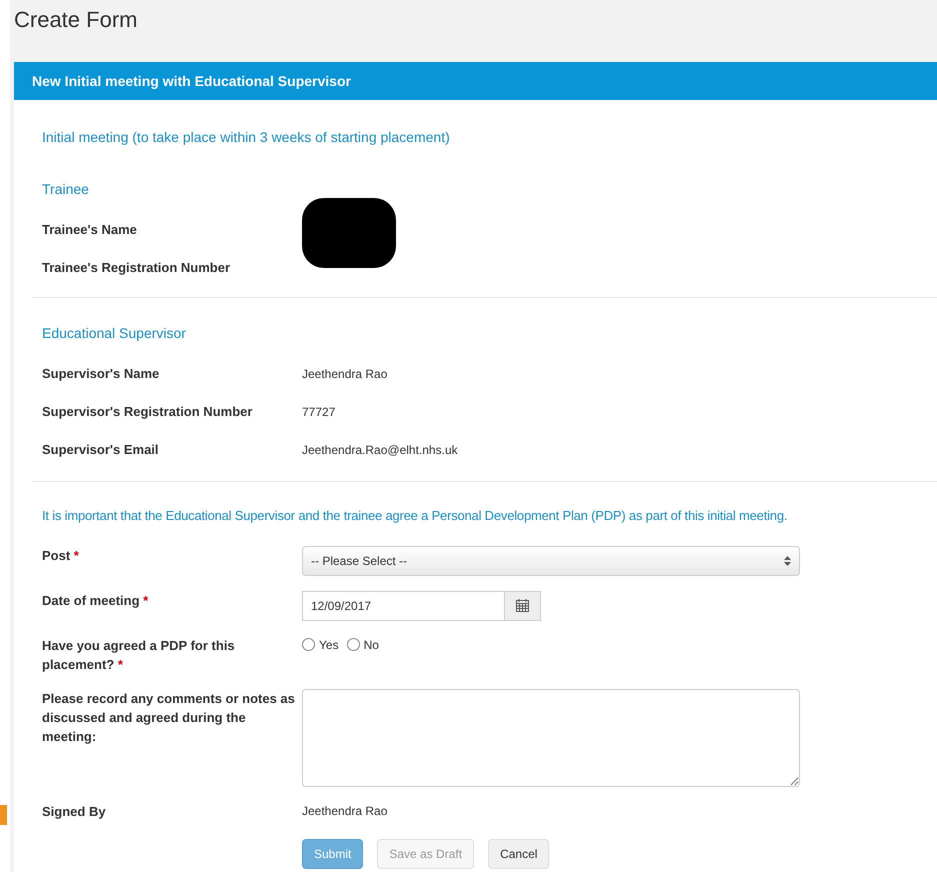 The image size is (937, 872). Describe the element at coordinates (415, 516) in the screenshot. I see `pdp-note: It is important that the Educational Supervisor and the trainee agree a Personal Development Plan (PDP) as part of this initial meeting.` at that location.